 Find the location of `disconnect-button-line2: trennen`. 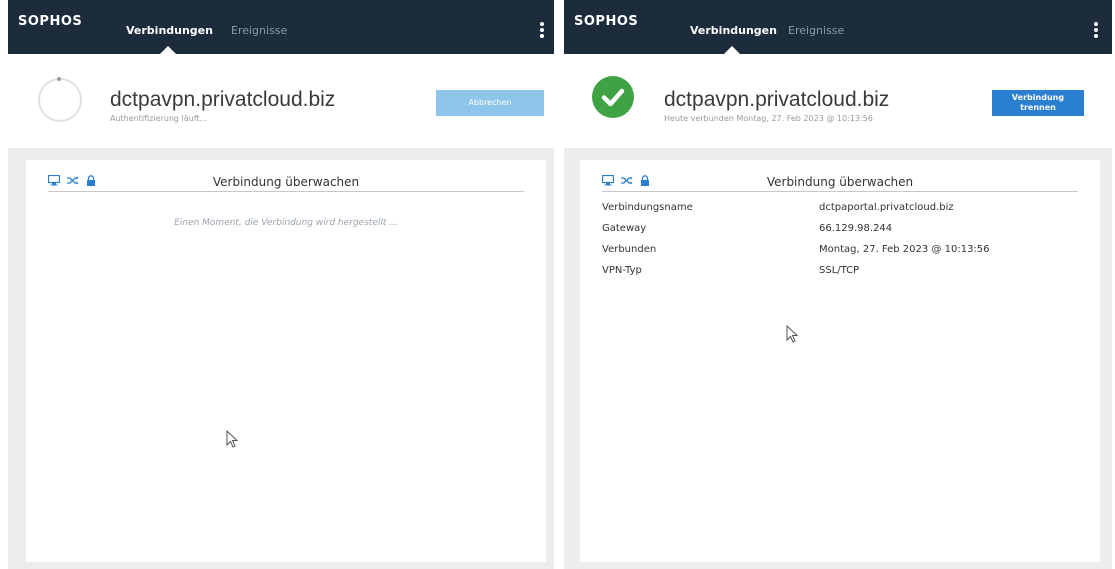

disconnect-button-line2: trennen is located at coordinates (1038, 107).